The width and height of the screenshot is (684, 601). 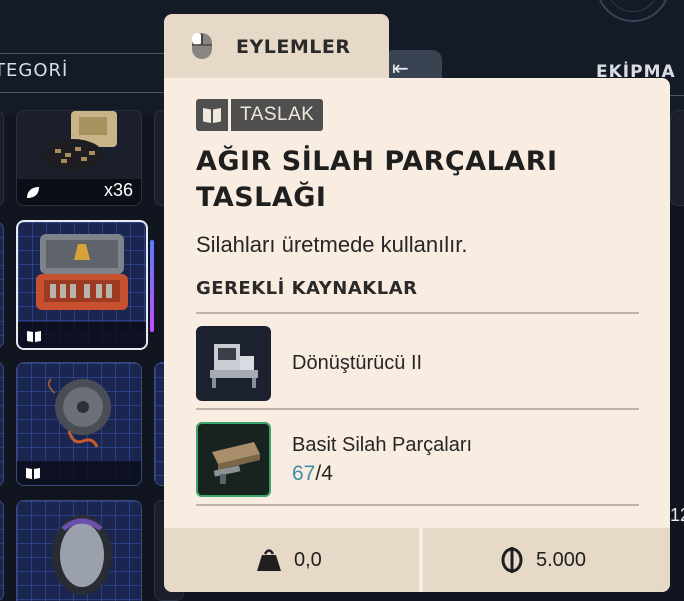 What do you see at coordinates (202, 46) in the screenshot?
I see `mouse-icon` at bounding box center [202, 46].